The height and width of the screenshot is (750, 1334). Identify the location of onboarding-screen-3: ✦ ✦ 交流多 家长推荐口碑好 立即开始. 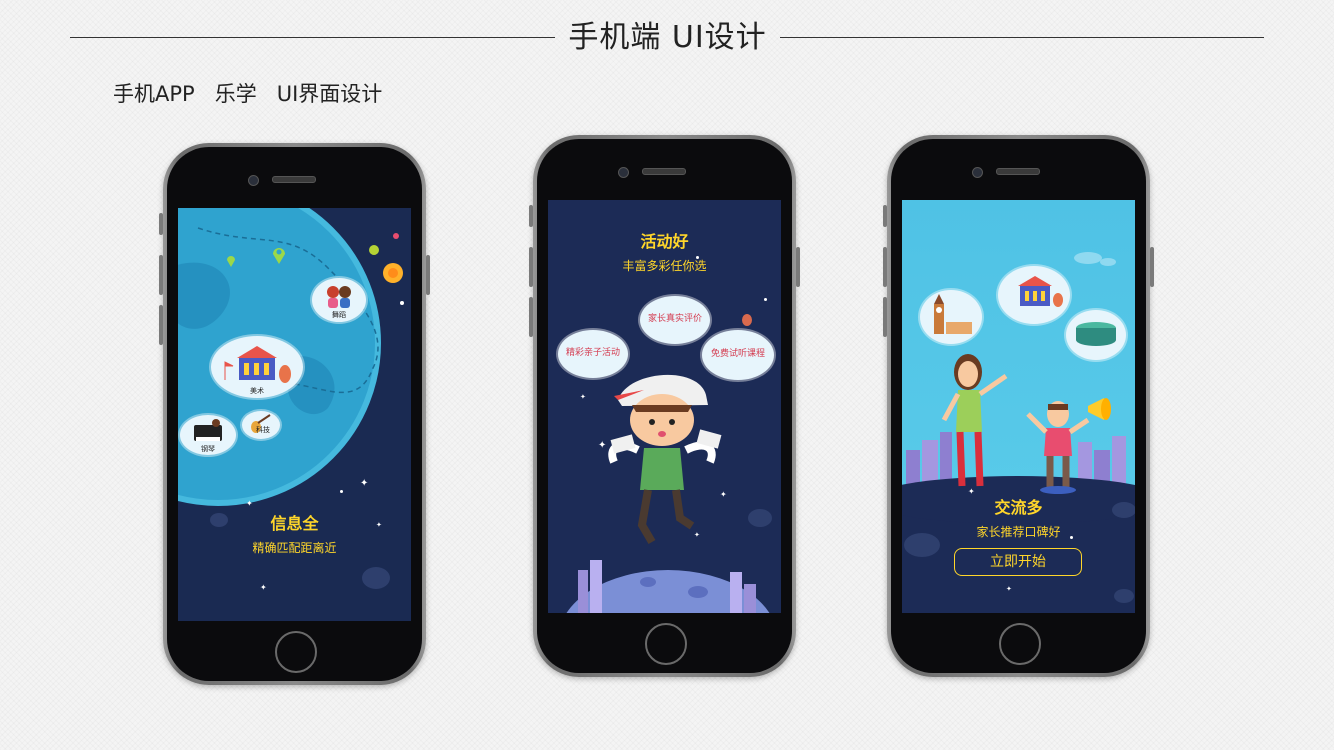
(1018, 406).